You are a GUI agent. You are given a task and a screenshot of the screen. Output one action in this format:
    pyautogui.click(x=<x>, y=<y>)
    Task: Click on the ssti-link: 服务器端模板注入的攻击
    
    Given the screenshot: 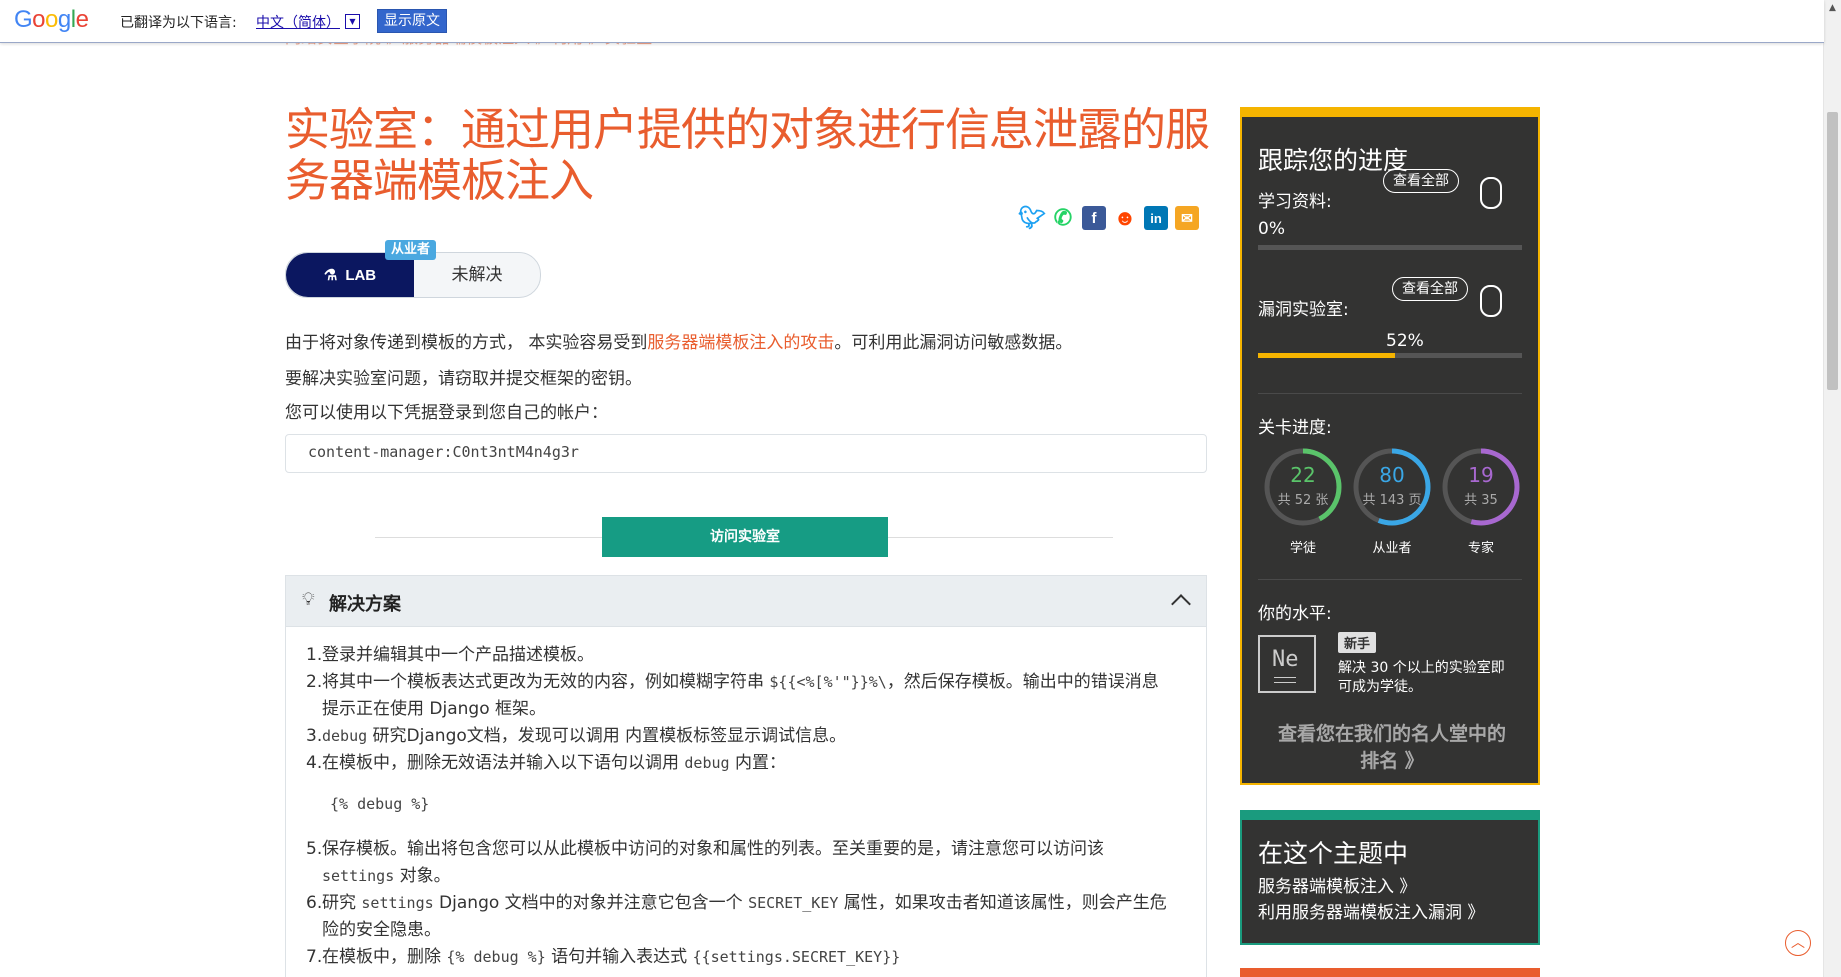 What is the action you would take?
    pyautogui.click(x=740, y=343)
    